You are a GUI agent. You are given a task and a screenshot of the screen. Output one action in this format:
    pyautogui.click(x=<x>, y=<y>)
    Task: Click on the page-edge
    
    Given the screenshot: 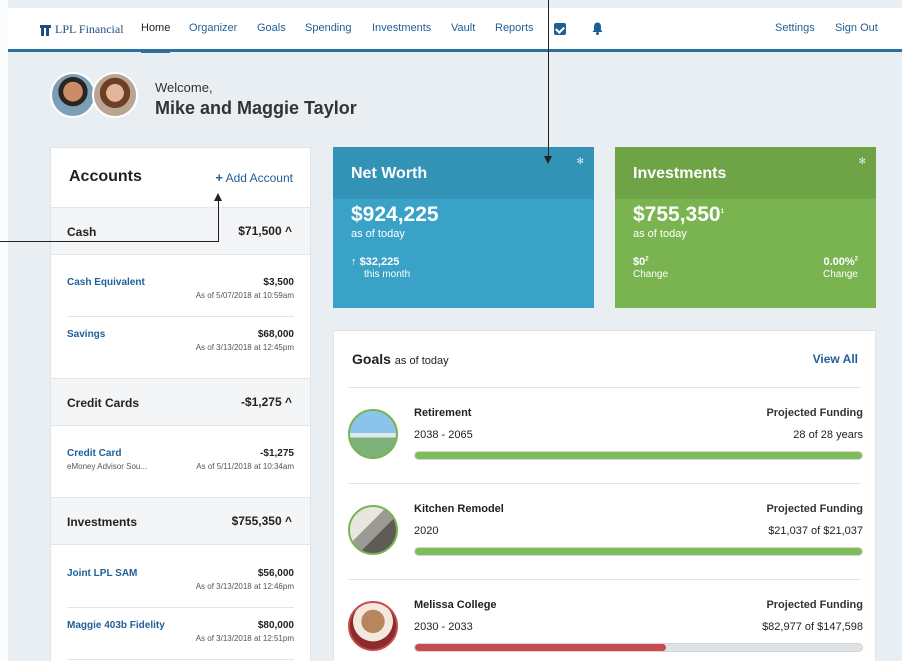 What is the action you would take?
    pyautogui.click(x=4, y=330)
    